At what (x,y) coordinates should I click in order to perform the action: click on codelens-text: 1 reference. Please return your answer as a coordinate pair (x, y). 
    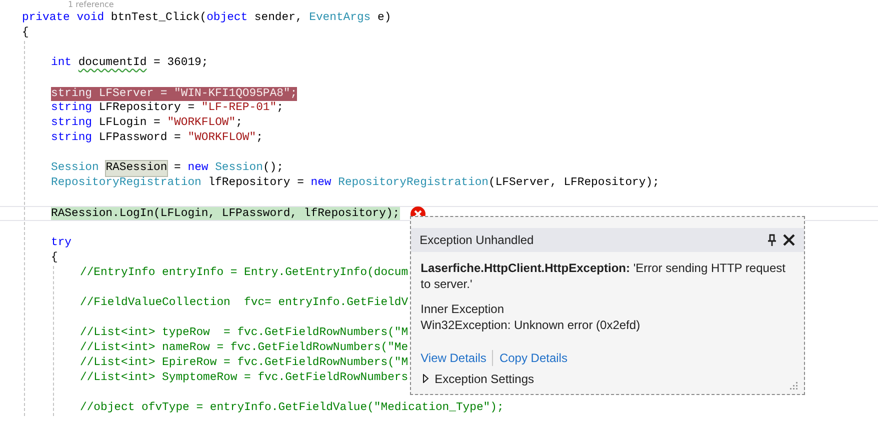
    Looking at the image, I should click on (450, 5).